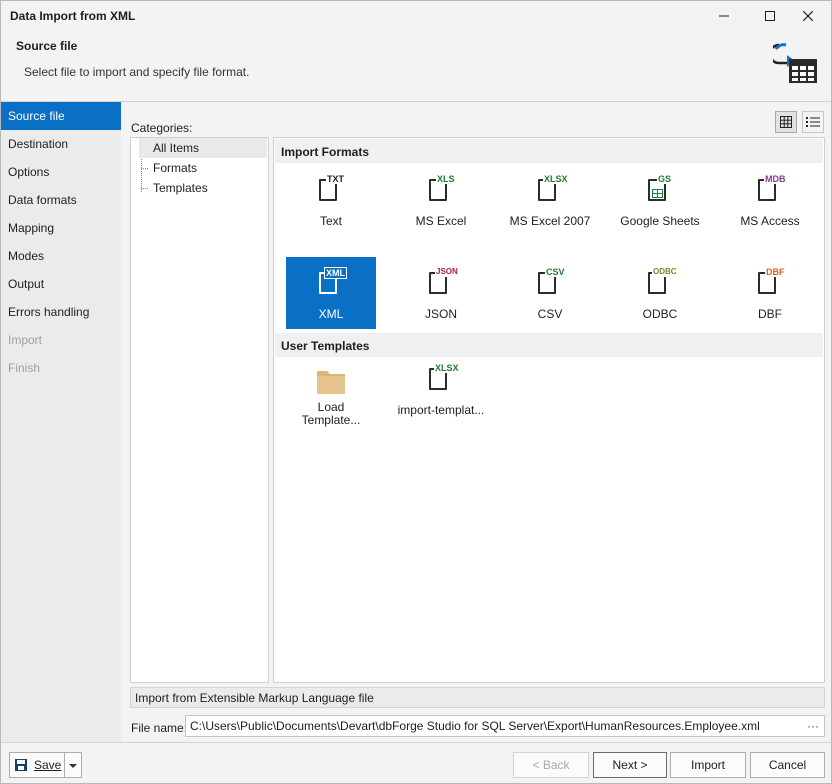 The width and height of the screenshot is (832, 784). Describe the element at coordinates (331, 190) in the screenshot. I see `txt-file-icon: TXT` at that location.